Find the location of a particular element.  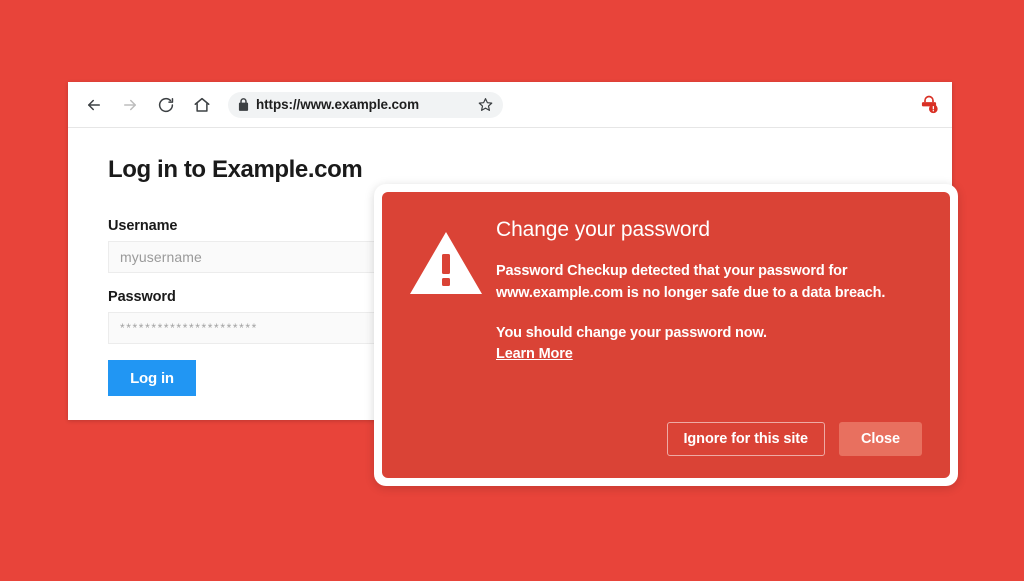

ignore-for-this-site-button: Ignore for this site is located at coordinates (745, 439).